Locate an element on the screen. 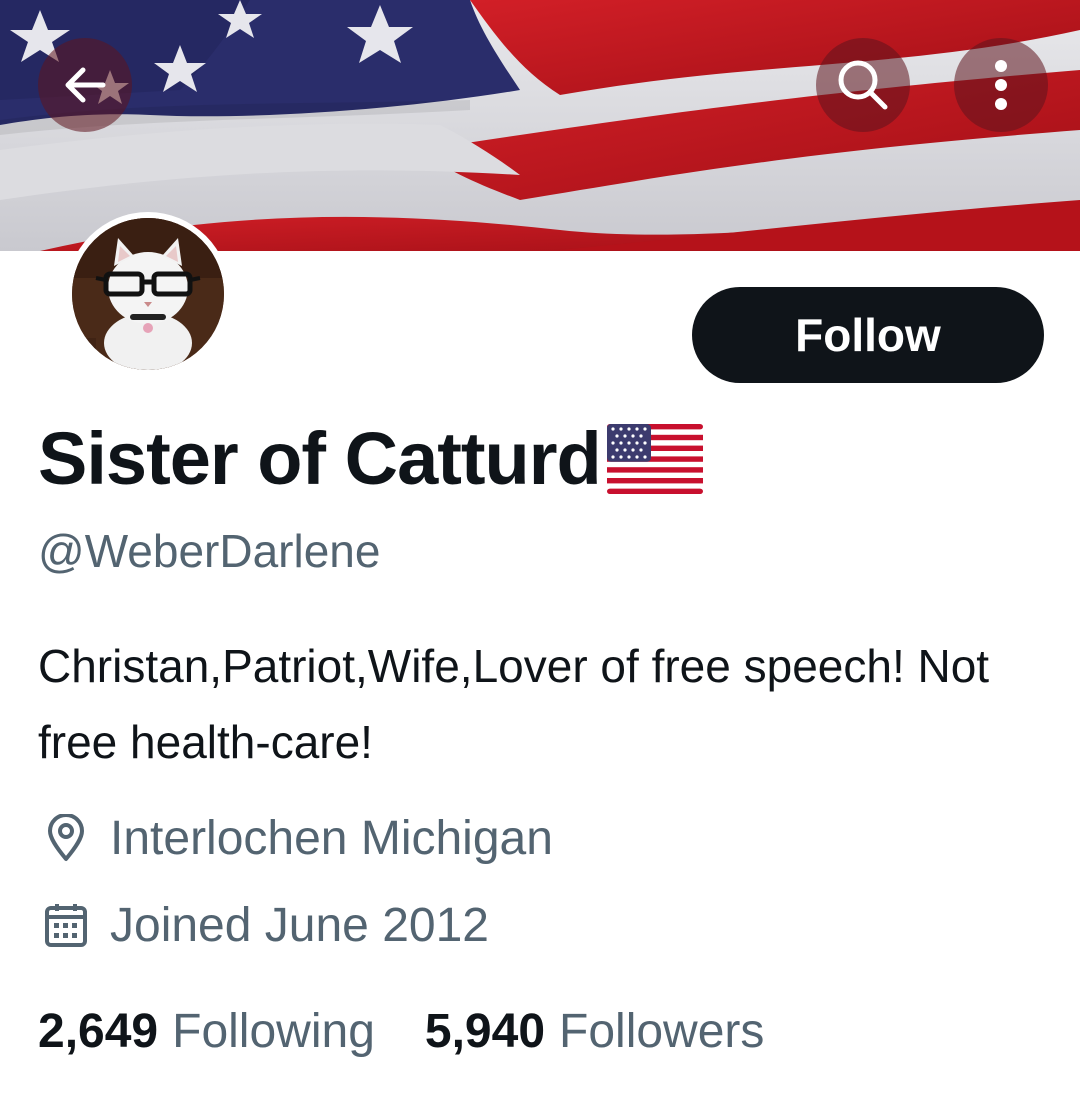 The height and width of the screenshot is (1117, 1080). profile-joined: Joined June 2012 is located at coordinates (263, 925).